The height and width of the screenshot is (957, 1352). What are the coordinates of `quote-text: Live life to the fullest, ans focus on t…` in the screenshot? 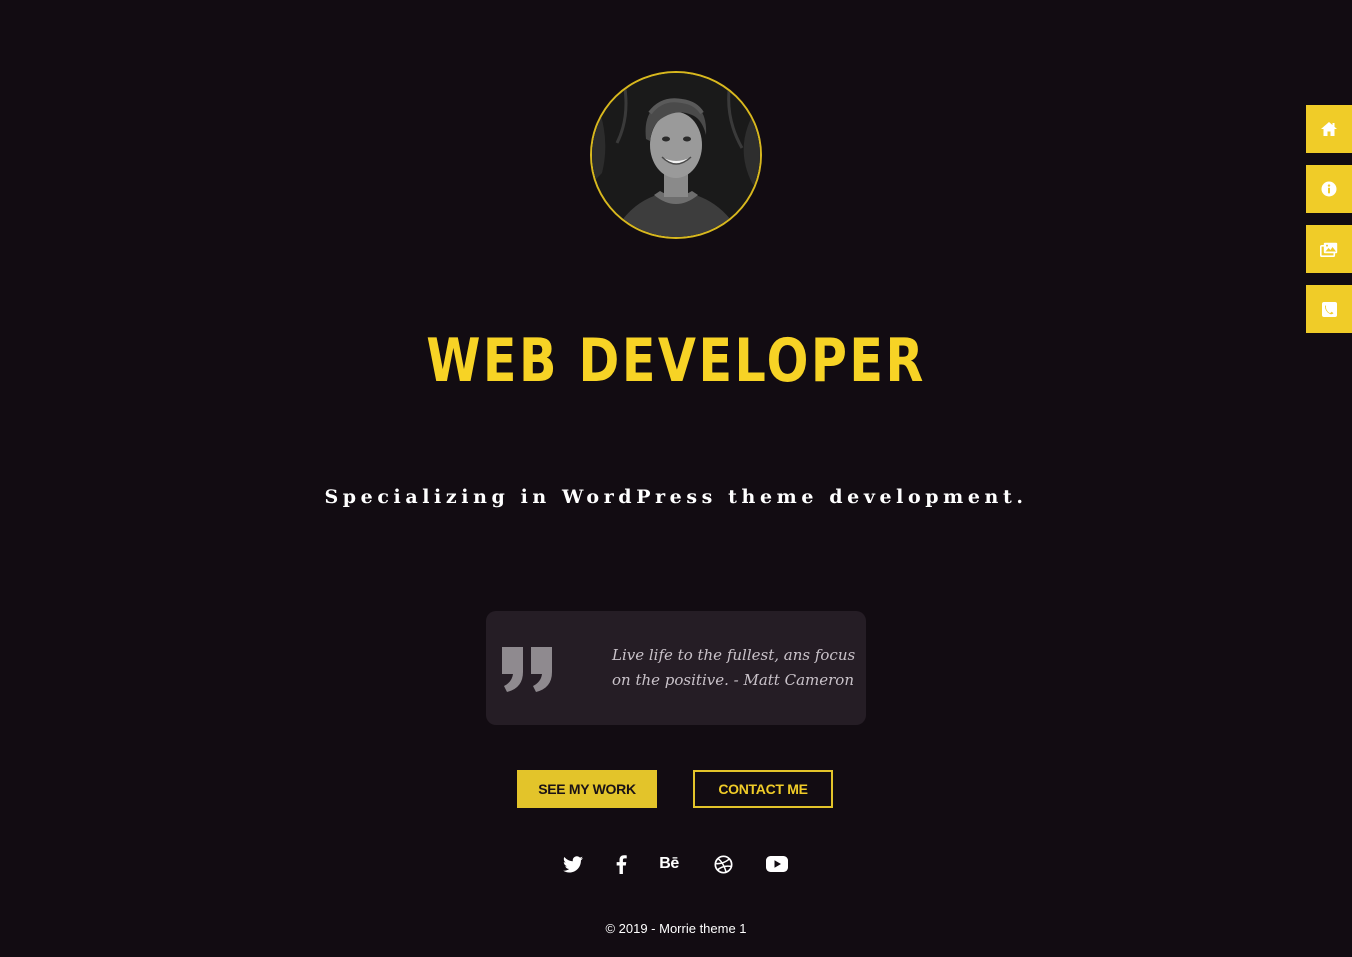 It's located at (734, 667).